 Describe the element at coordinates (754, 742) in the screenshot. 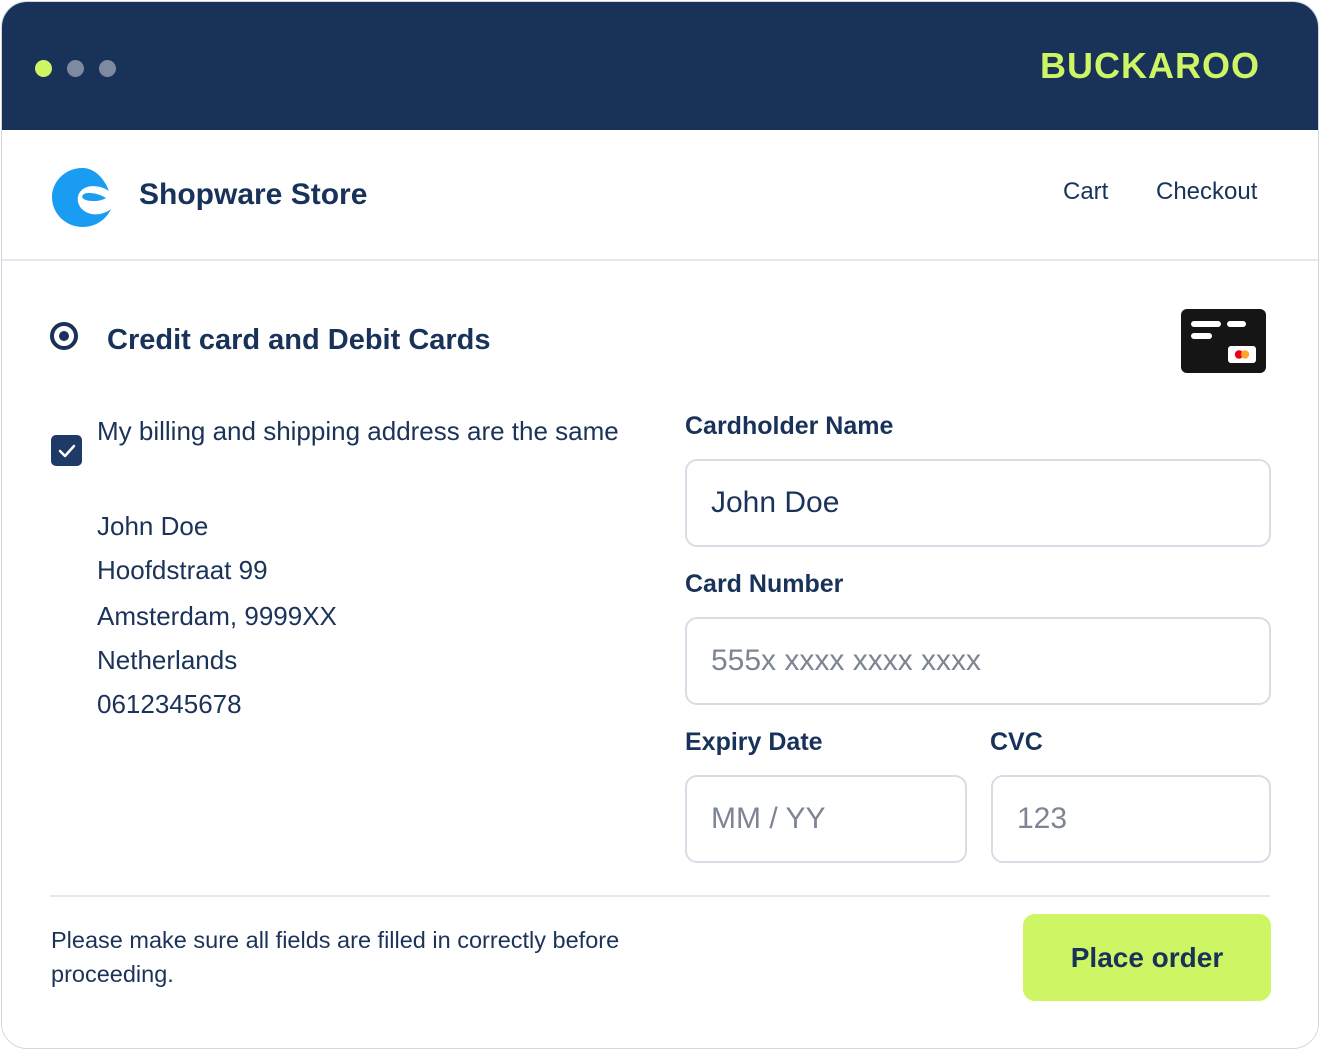

I see `expiry-date-label: Expiry Date` at that location.